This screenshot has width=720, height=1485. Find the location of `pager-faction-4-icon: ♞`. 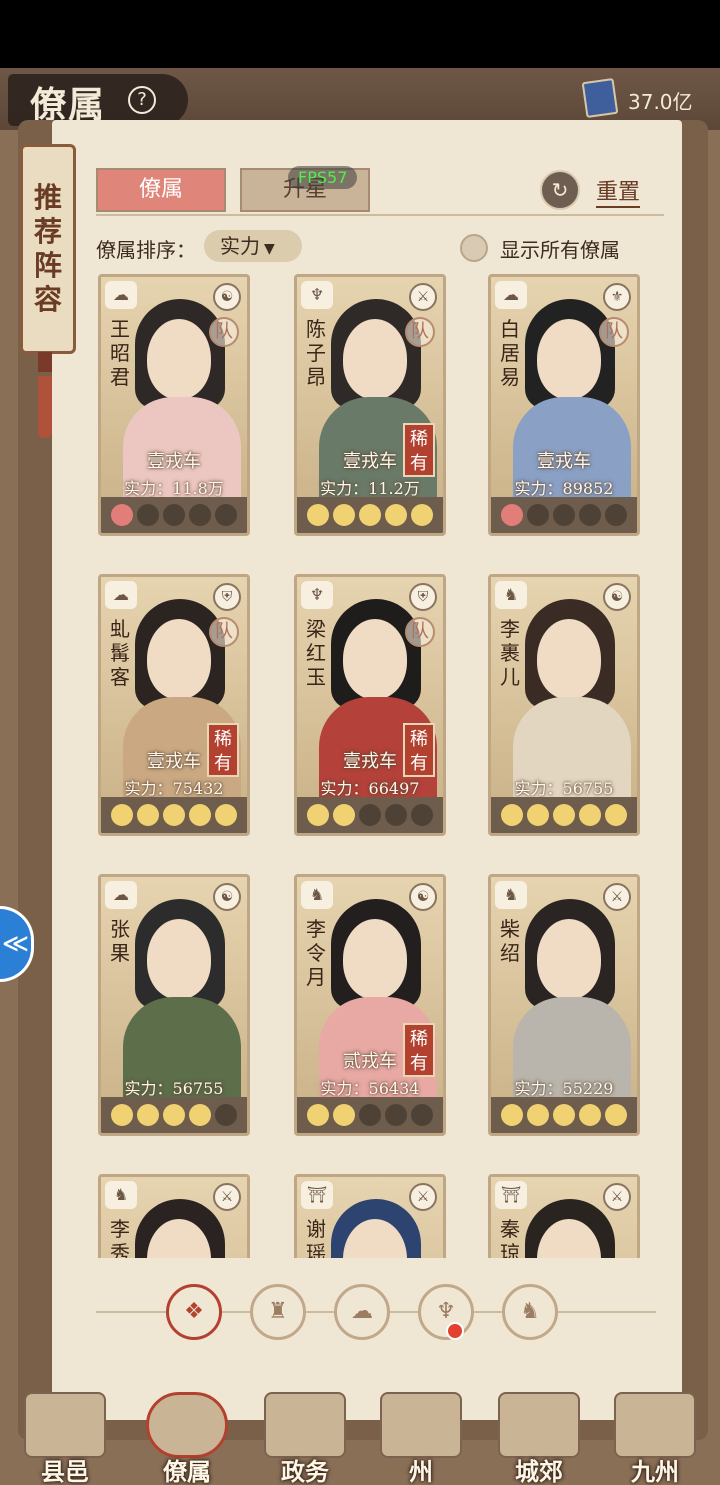

pager-faction-4-icon: ♞ is located at coordinates (530, 1312).